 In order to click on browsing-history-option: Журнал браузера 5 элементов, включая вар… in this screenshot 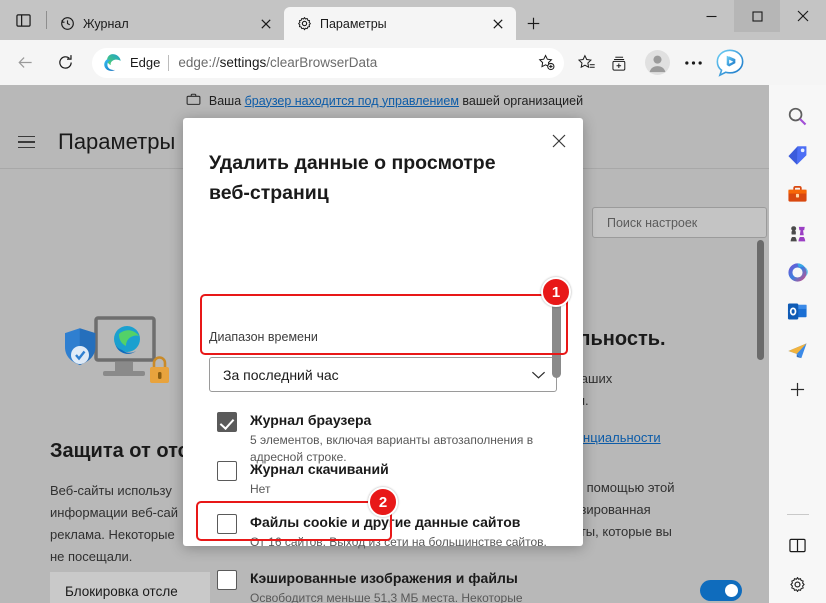, I will do `click(383, 438)`.